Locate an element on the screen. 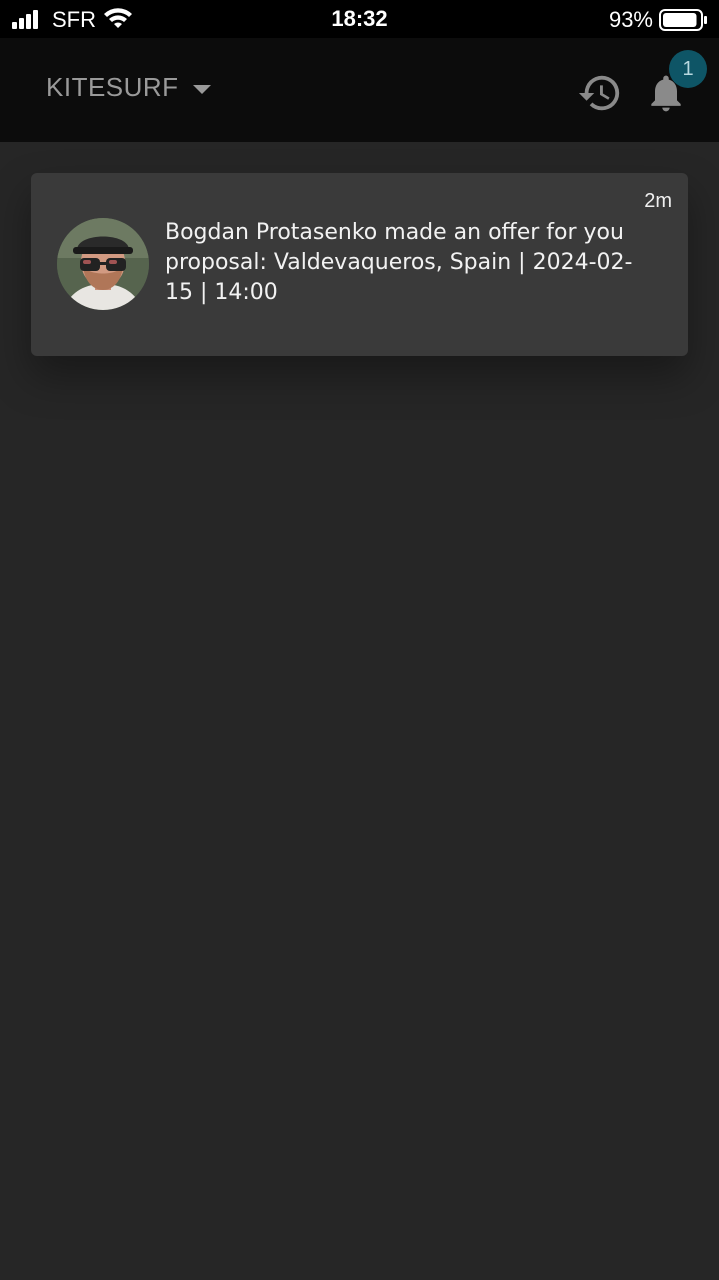 This screenshot has height=1280, width=719. app-header: KITESURF is located at coordinates (359, 90).